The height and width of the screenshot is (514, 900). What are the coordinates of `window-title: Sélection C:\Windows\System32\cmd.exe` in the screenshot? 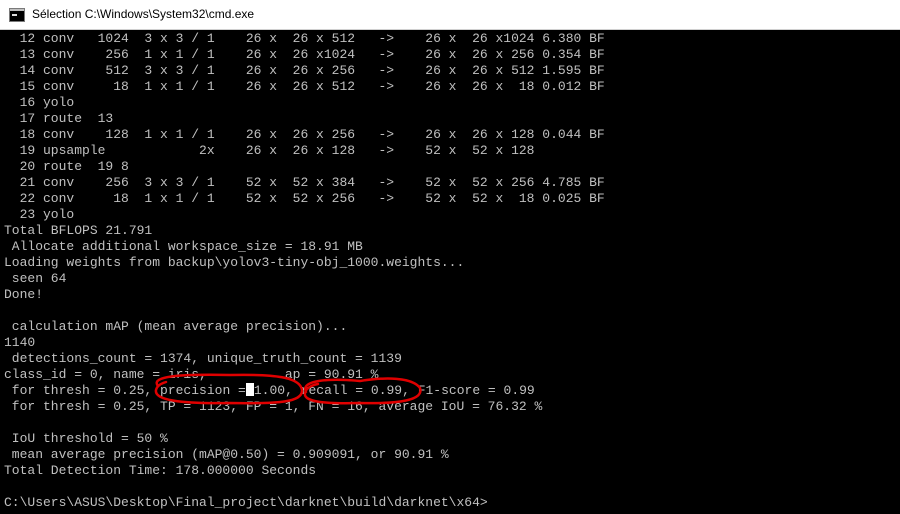 It's located at (143, 14).